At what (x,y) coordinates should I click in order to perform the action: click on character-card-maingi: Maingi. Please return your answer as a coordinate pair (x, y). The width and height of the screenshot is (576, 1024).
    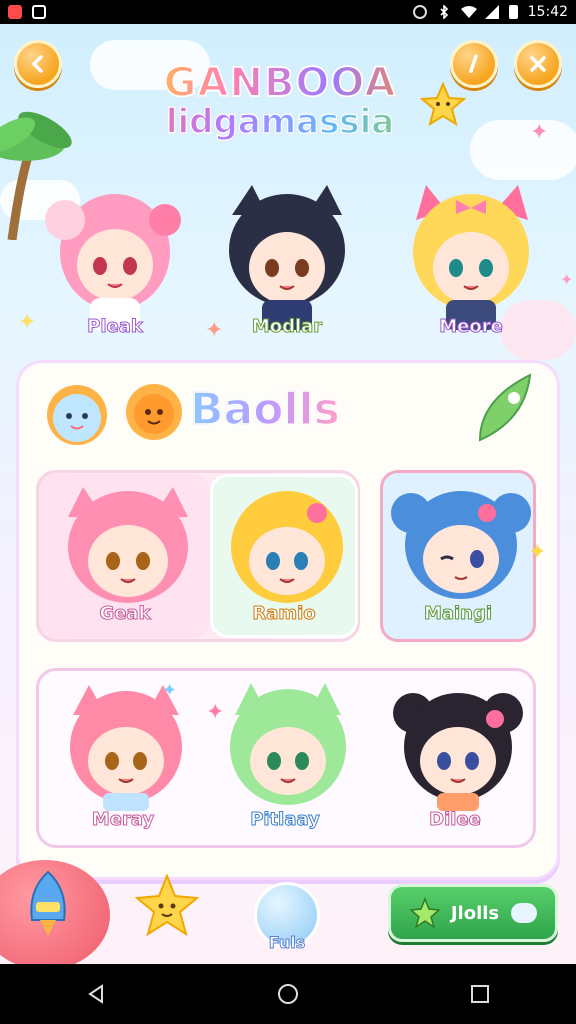
    Looking at the image, I should click on (458, 556).